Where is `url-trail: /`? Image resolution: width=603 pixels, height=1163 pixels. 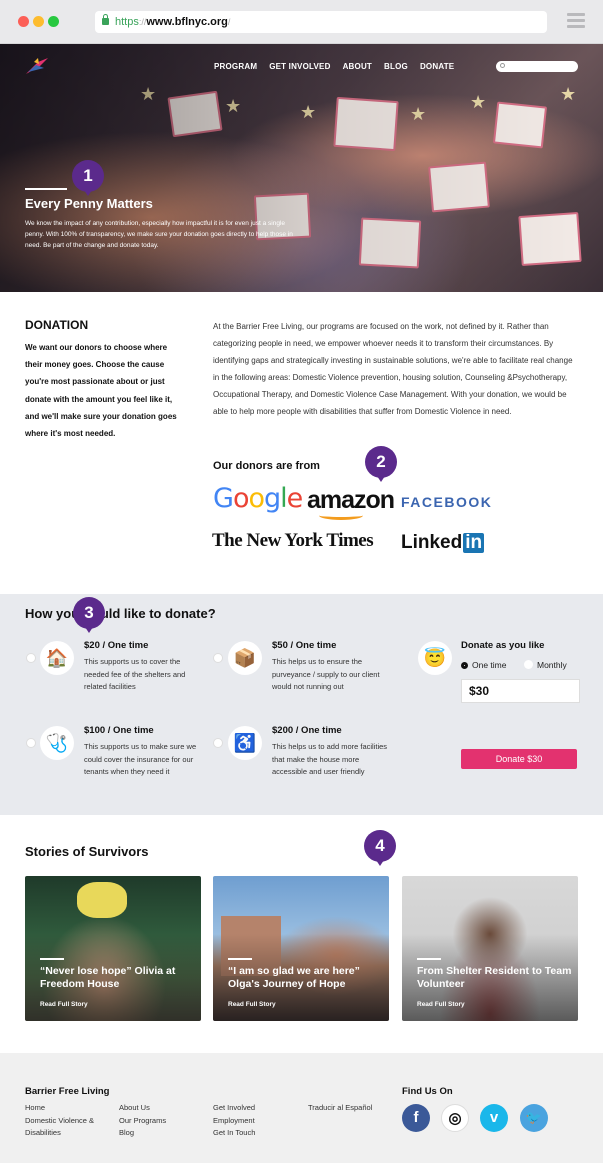
url-trail: / is located at coordinates (229, 22).